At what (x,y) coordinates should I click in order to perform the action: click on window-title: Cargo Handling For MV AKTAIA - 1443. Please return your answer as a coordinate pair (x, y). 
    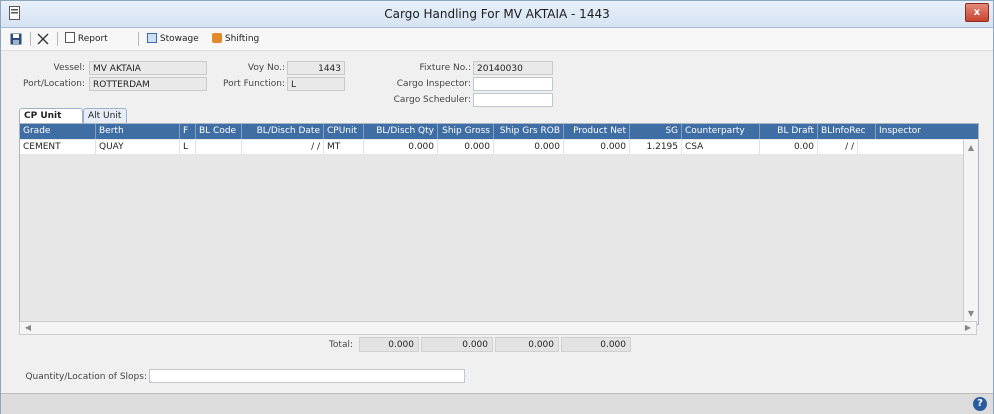
    Looking at the image, I should click on (497, 14).